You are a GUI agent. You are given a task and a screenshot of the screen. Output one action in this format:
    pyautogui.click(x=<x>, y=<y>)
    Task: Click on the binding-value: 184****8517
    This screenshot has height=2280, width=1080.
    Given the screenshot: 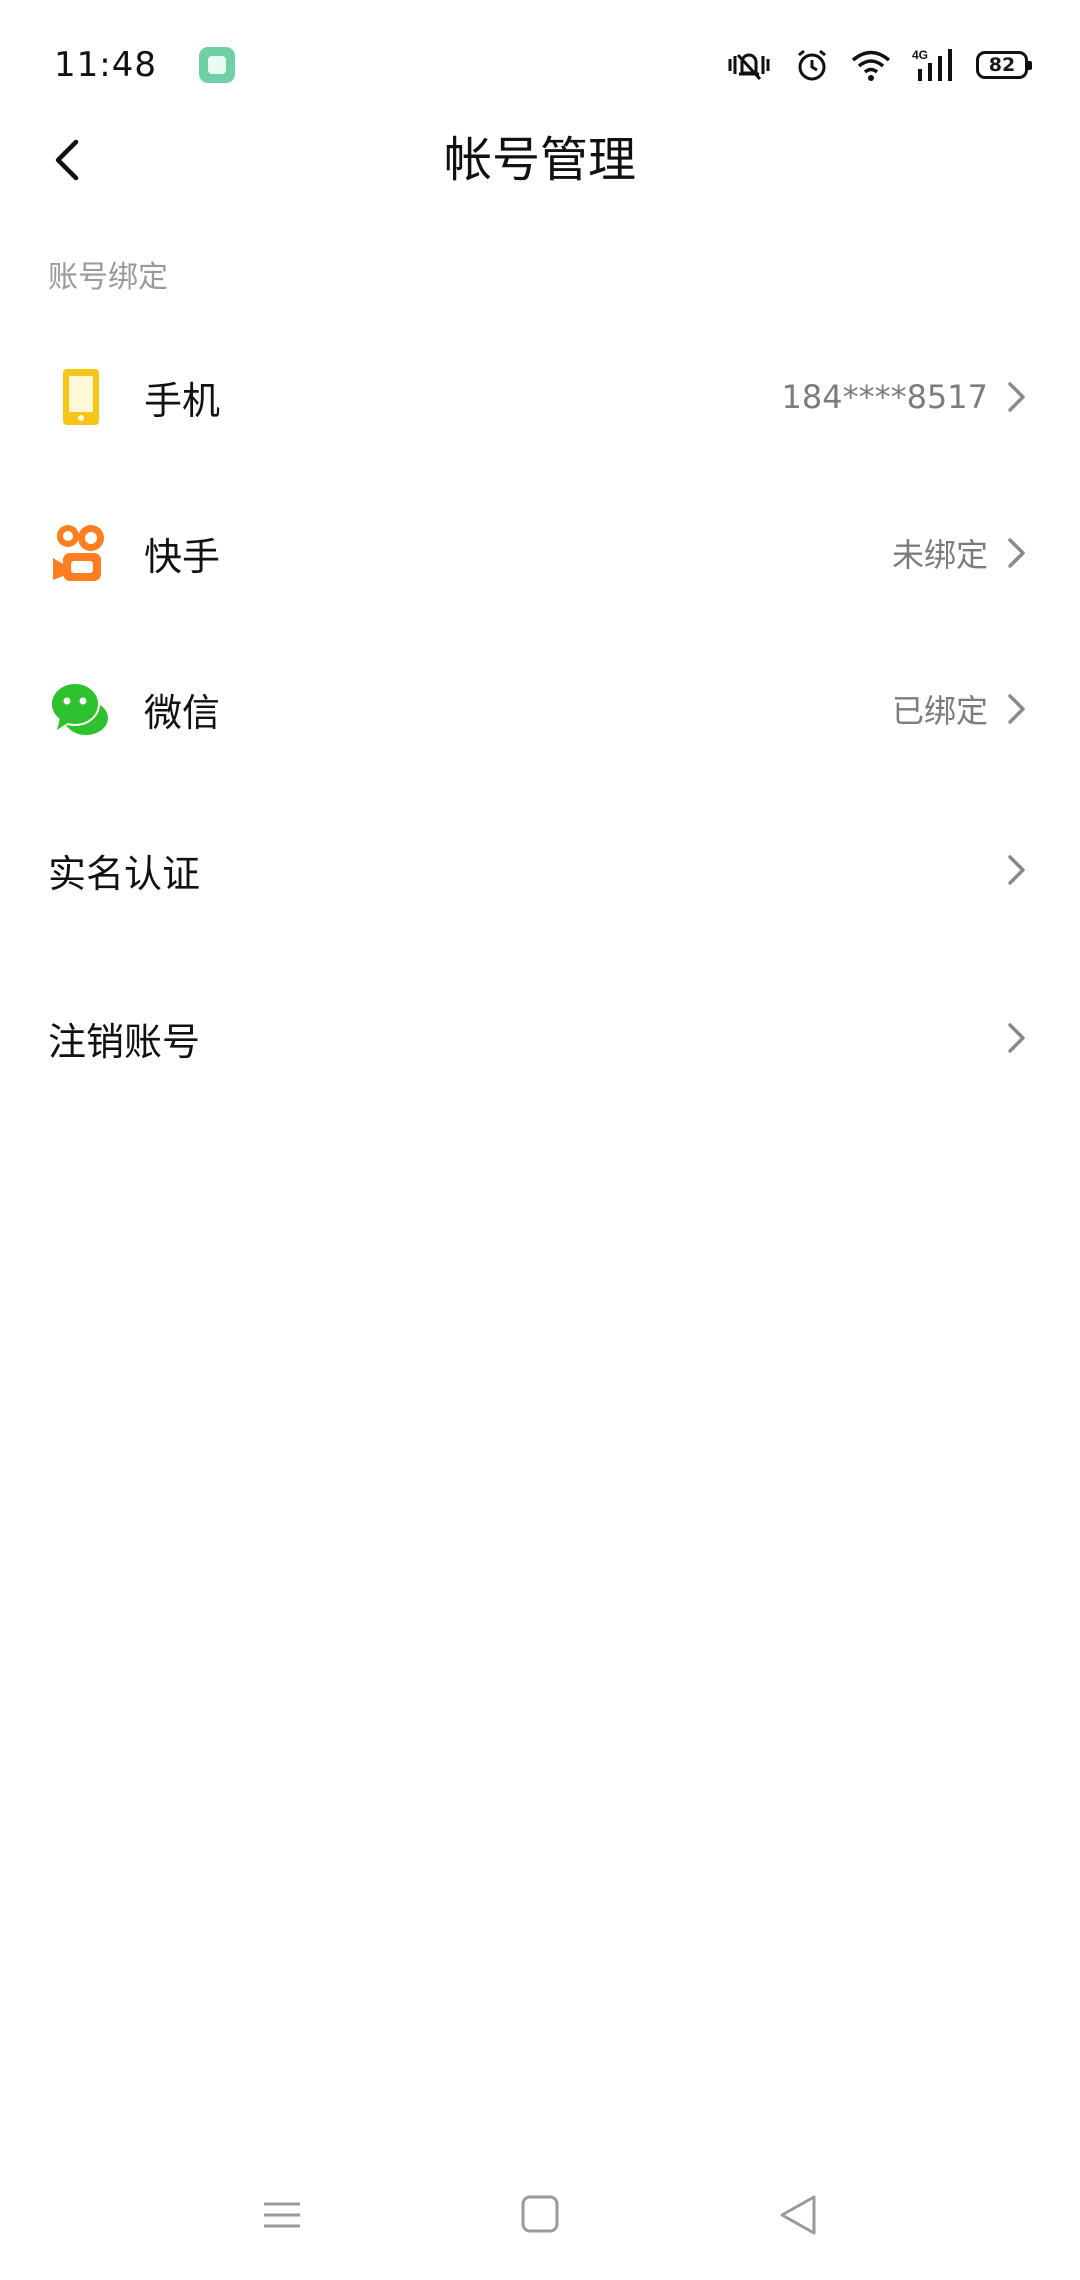 What is the action you would take?
    pyautogui.click(x=884, y=397)
    